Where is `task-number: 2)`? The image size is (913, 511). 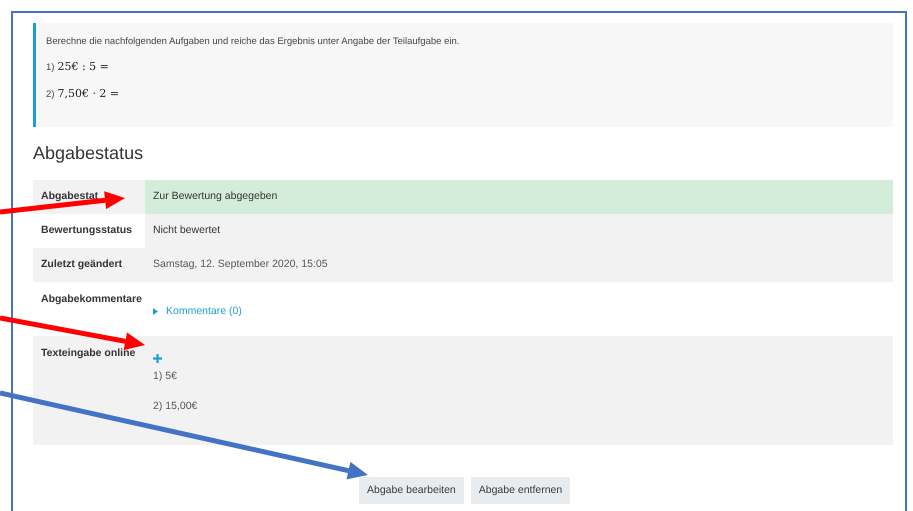 task-number: 2) is located at coordinates (50, 95).